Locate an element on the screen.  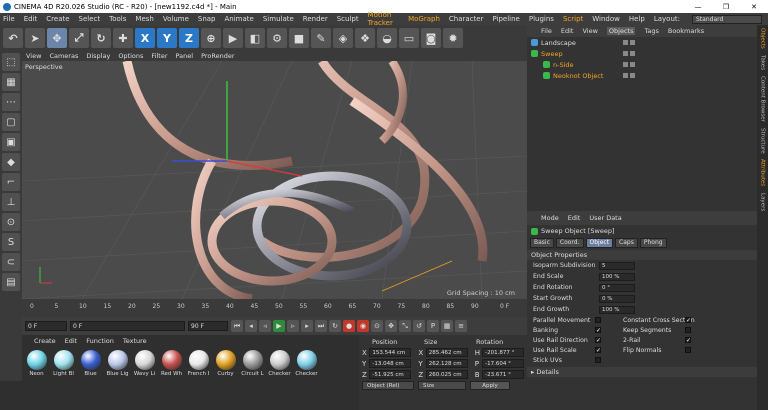
param-key-button: P is located at coordinates (433, 326).